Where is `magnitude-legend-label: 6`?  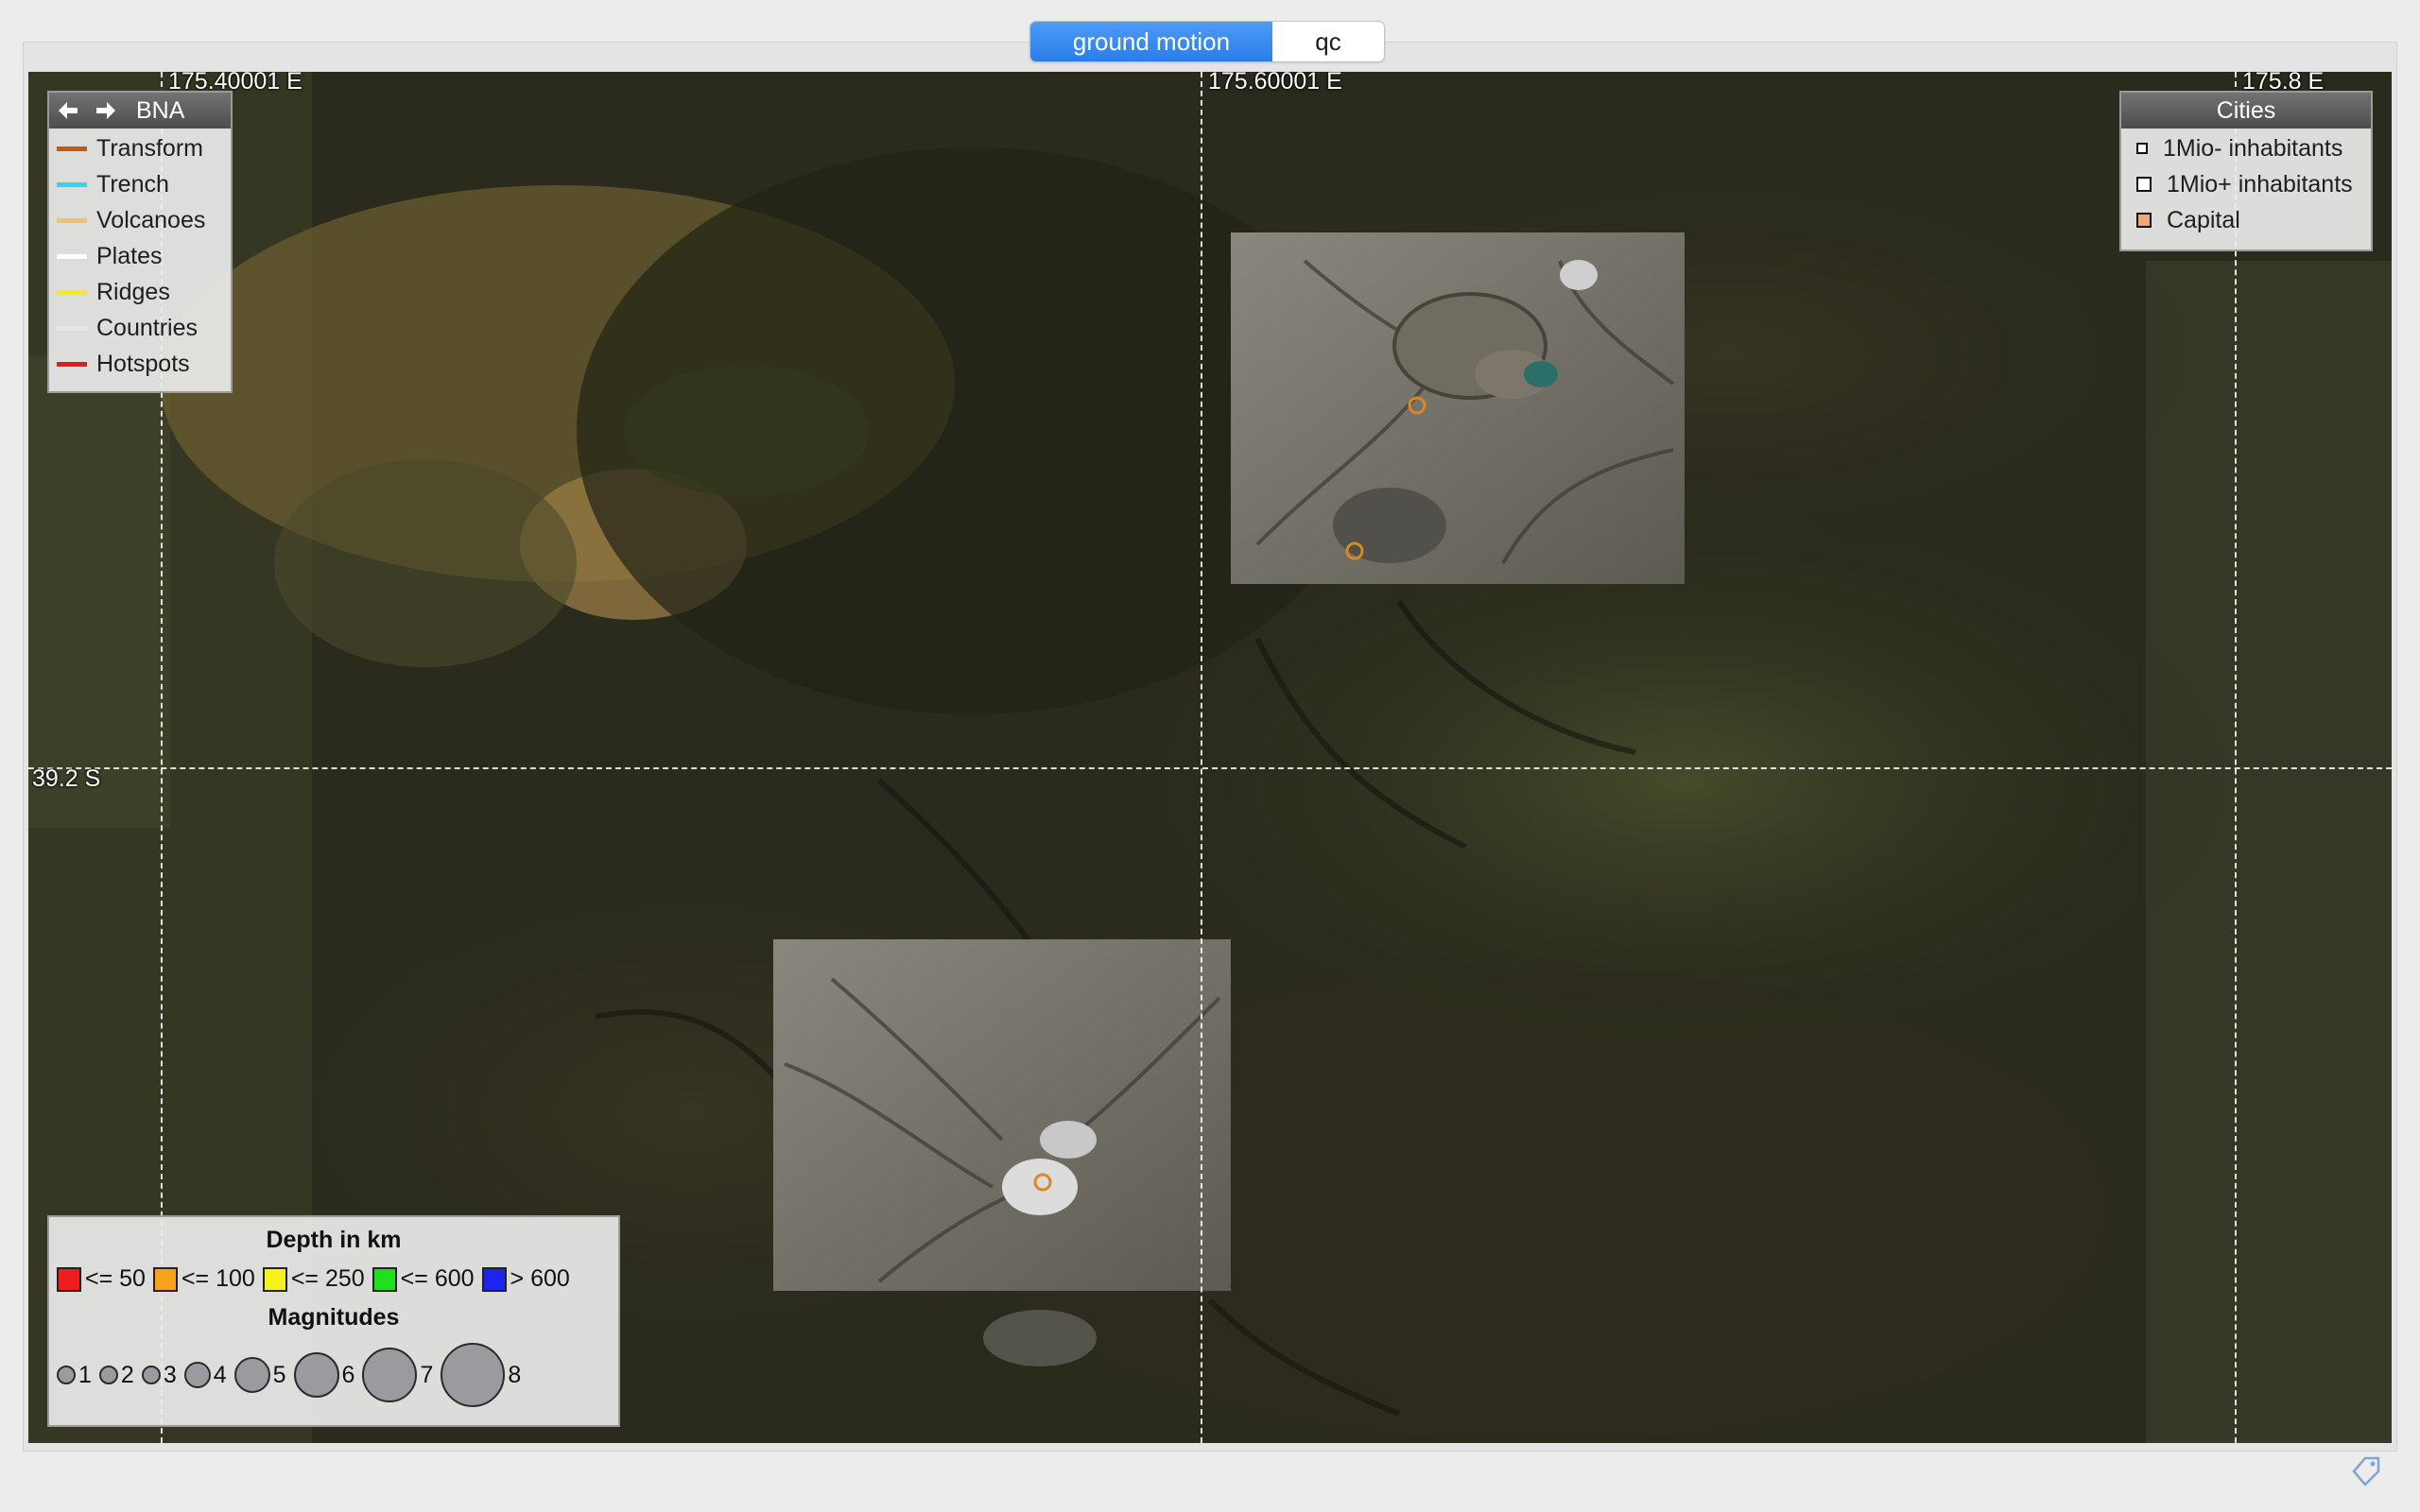 magnitude-legend-label: 6 is located at coordinates (348, 1374).